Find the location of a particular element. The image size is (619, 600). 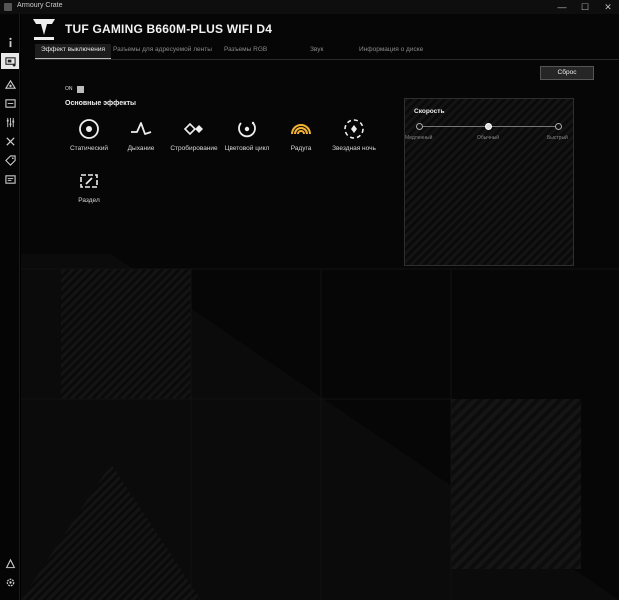

rainbow-icon is located at coordinates (301, 129).